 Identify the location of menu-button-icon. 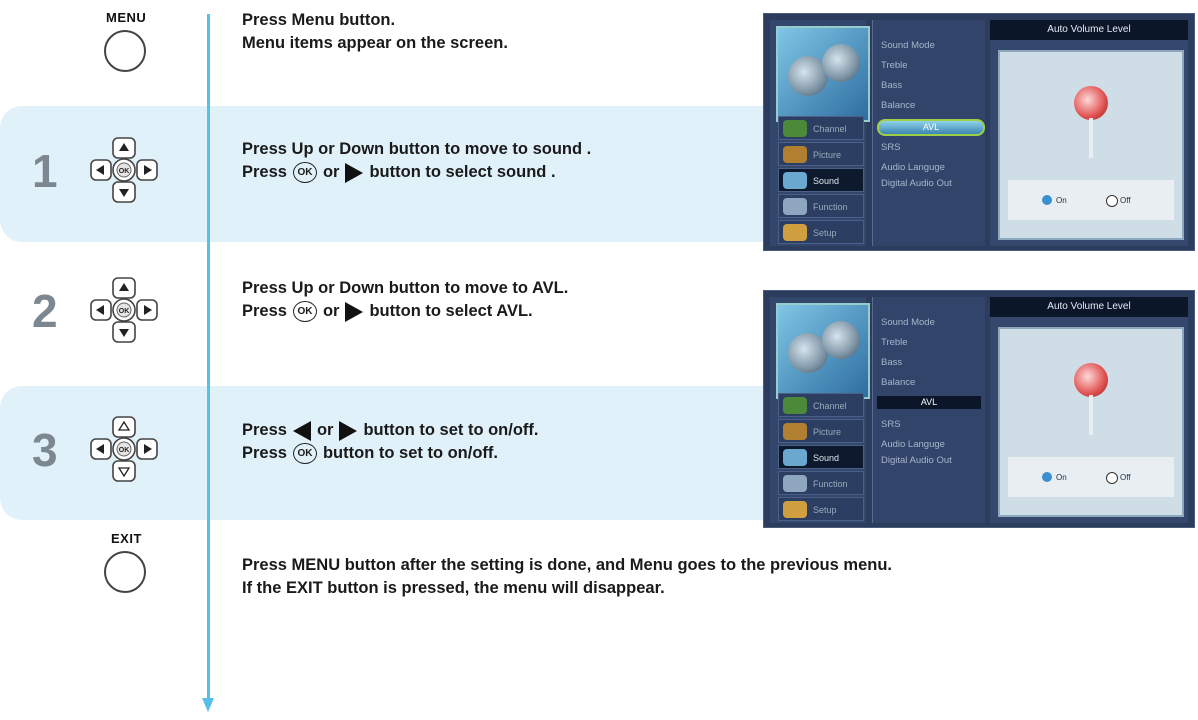
(125, 51).